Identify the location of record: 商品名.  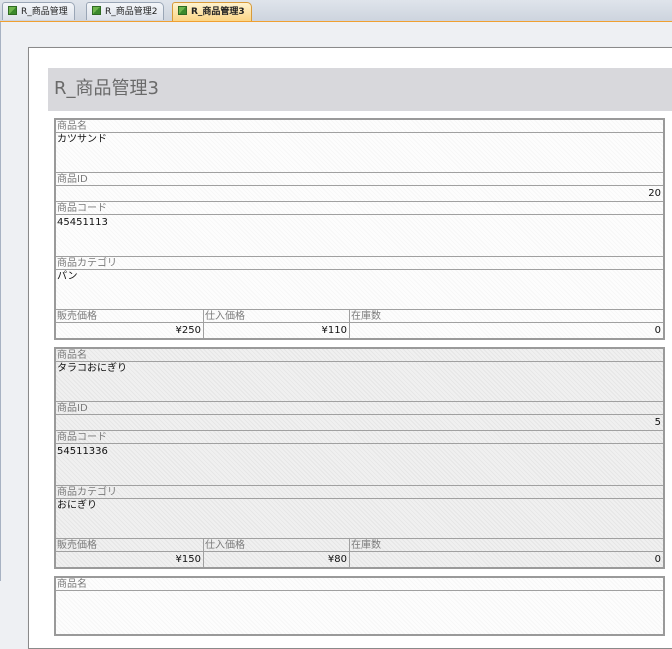
(359, 606).